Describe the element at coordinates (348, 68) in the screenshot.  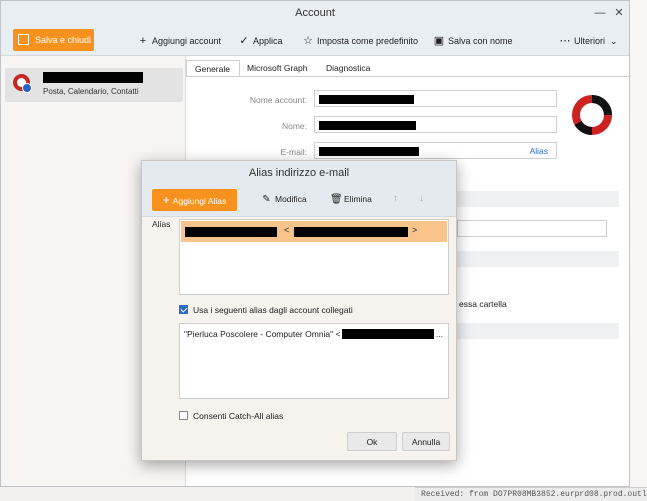
I see `tab-diagnostica: Diagnostica` at that location.